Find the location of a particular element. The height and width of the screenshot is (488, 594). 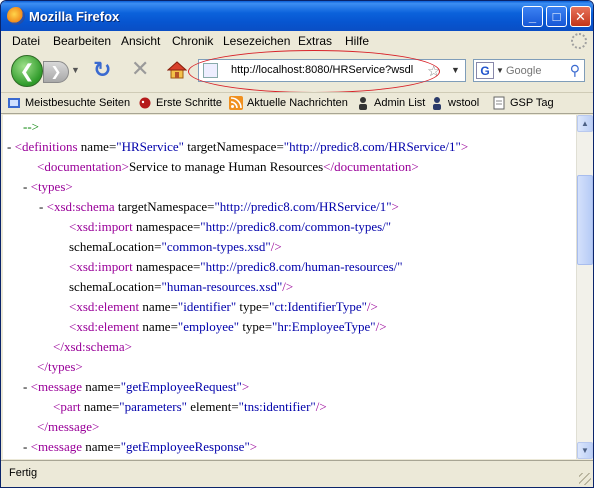

scroll-down-button: ▼ is located at coordinates (585, 450).